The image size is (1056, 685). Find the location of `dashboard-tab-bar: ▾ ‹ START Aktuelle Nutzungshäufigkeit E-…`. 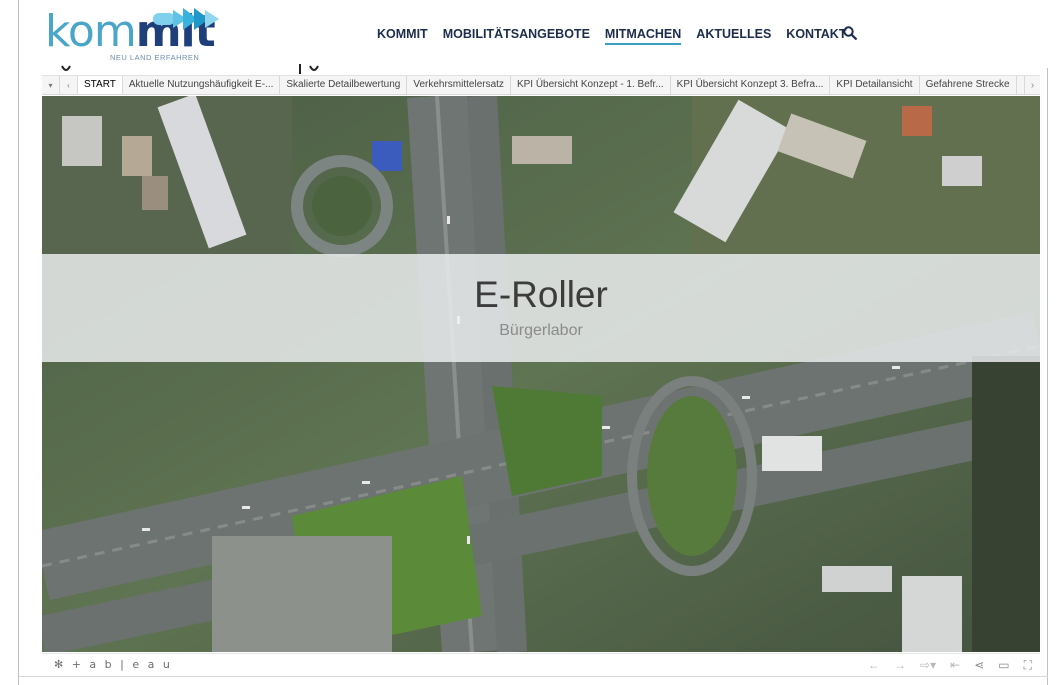

dashboard-tab-bar: ▾ ‹ START Aktuelle Nutzungshäufigkeit E-… is located at coordinates (541, 85).